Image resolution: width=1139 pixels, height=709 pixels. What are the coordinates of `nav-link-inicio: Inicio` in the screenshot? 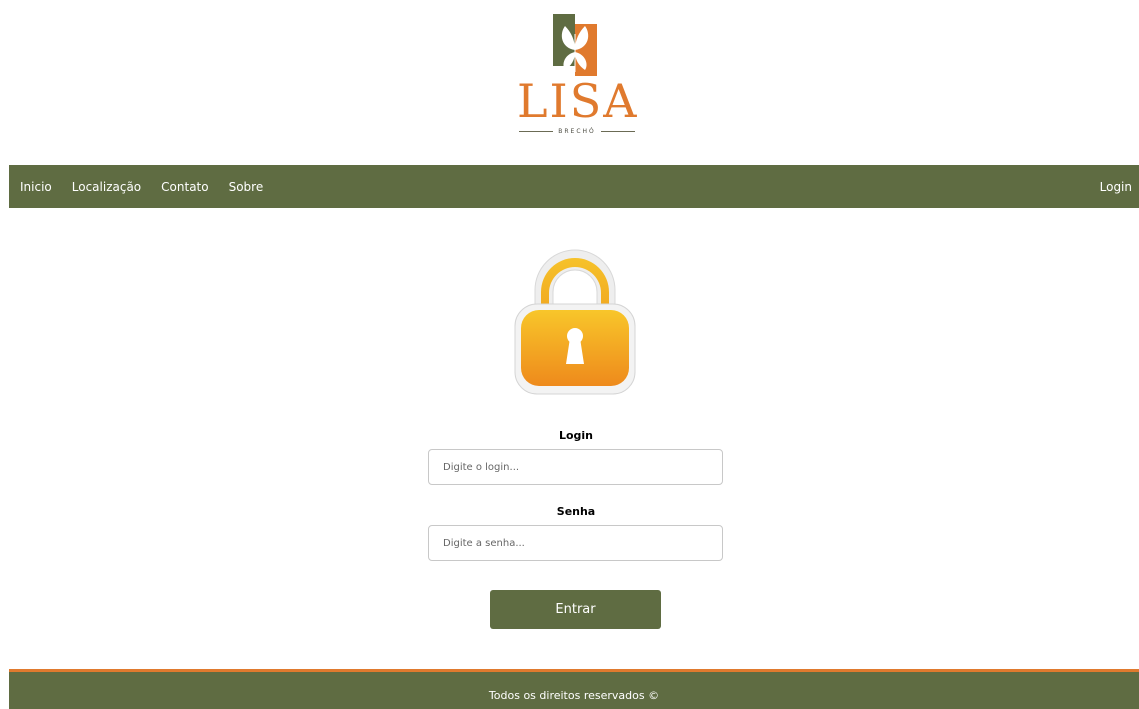 It's located at (36, 187).